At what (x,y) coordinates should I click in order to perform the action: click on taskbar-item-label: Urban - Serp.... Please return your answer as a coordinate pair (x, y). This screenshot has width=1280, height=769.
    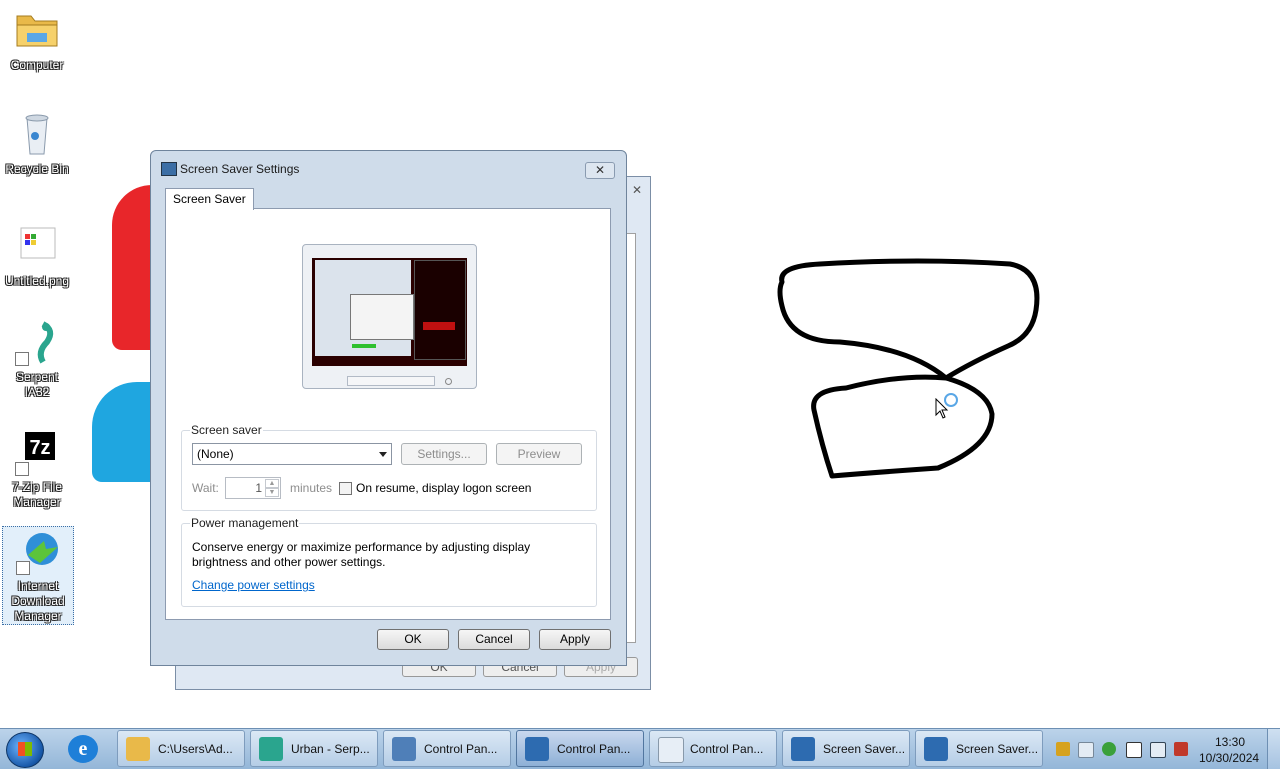
    Looking at the image, I should click on (330, 749).